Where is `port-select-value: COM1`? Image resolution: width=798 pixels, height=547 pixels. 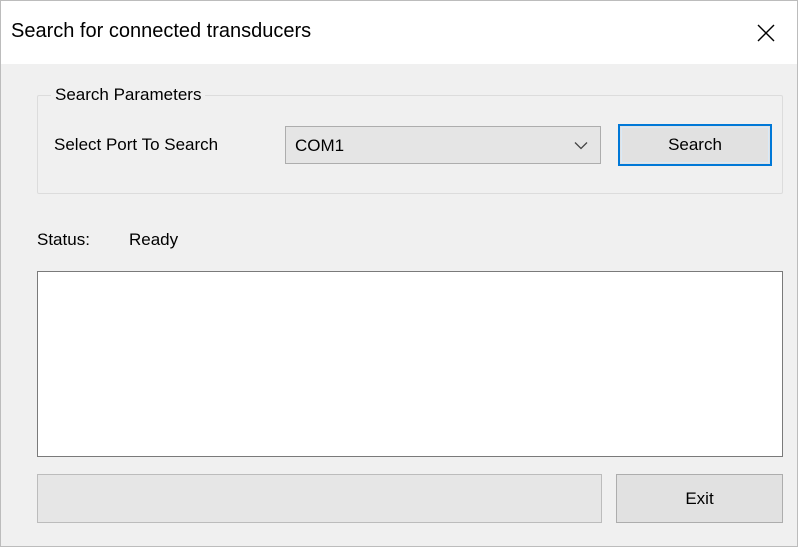
port-select-value: COM1 is located at coordinates (320, 145).